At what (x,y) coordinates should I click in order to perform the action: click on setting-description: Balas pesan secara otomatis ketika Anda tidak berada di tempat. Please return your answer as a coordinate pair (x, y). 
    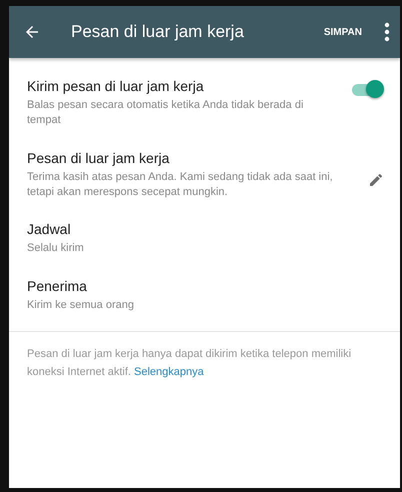
    Looking at the image, I should click on (165, 113).